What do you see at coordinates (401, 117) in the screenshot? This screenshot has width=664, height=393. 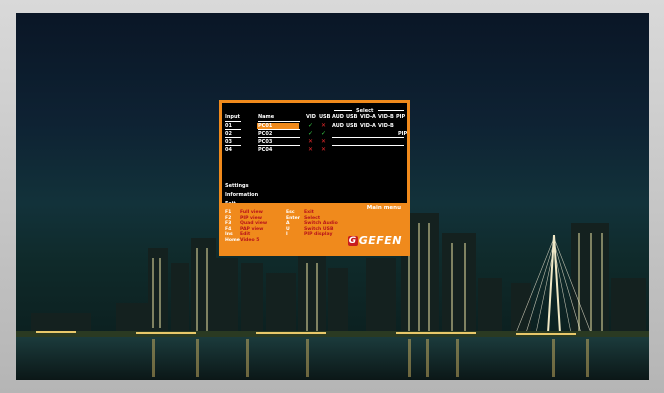 I see `pip-column-header: PIP` at bounding box center [401, 117].